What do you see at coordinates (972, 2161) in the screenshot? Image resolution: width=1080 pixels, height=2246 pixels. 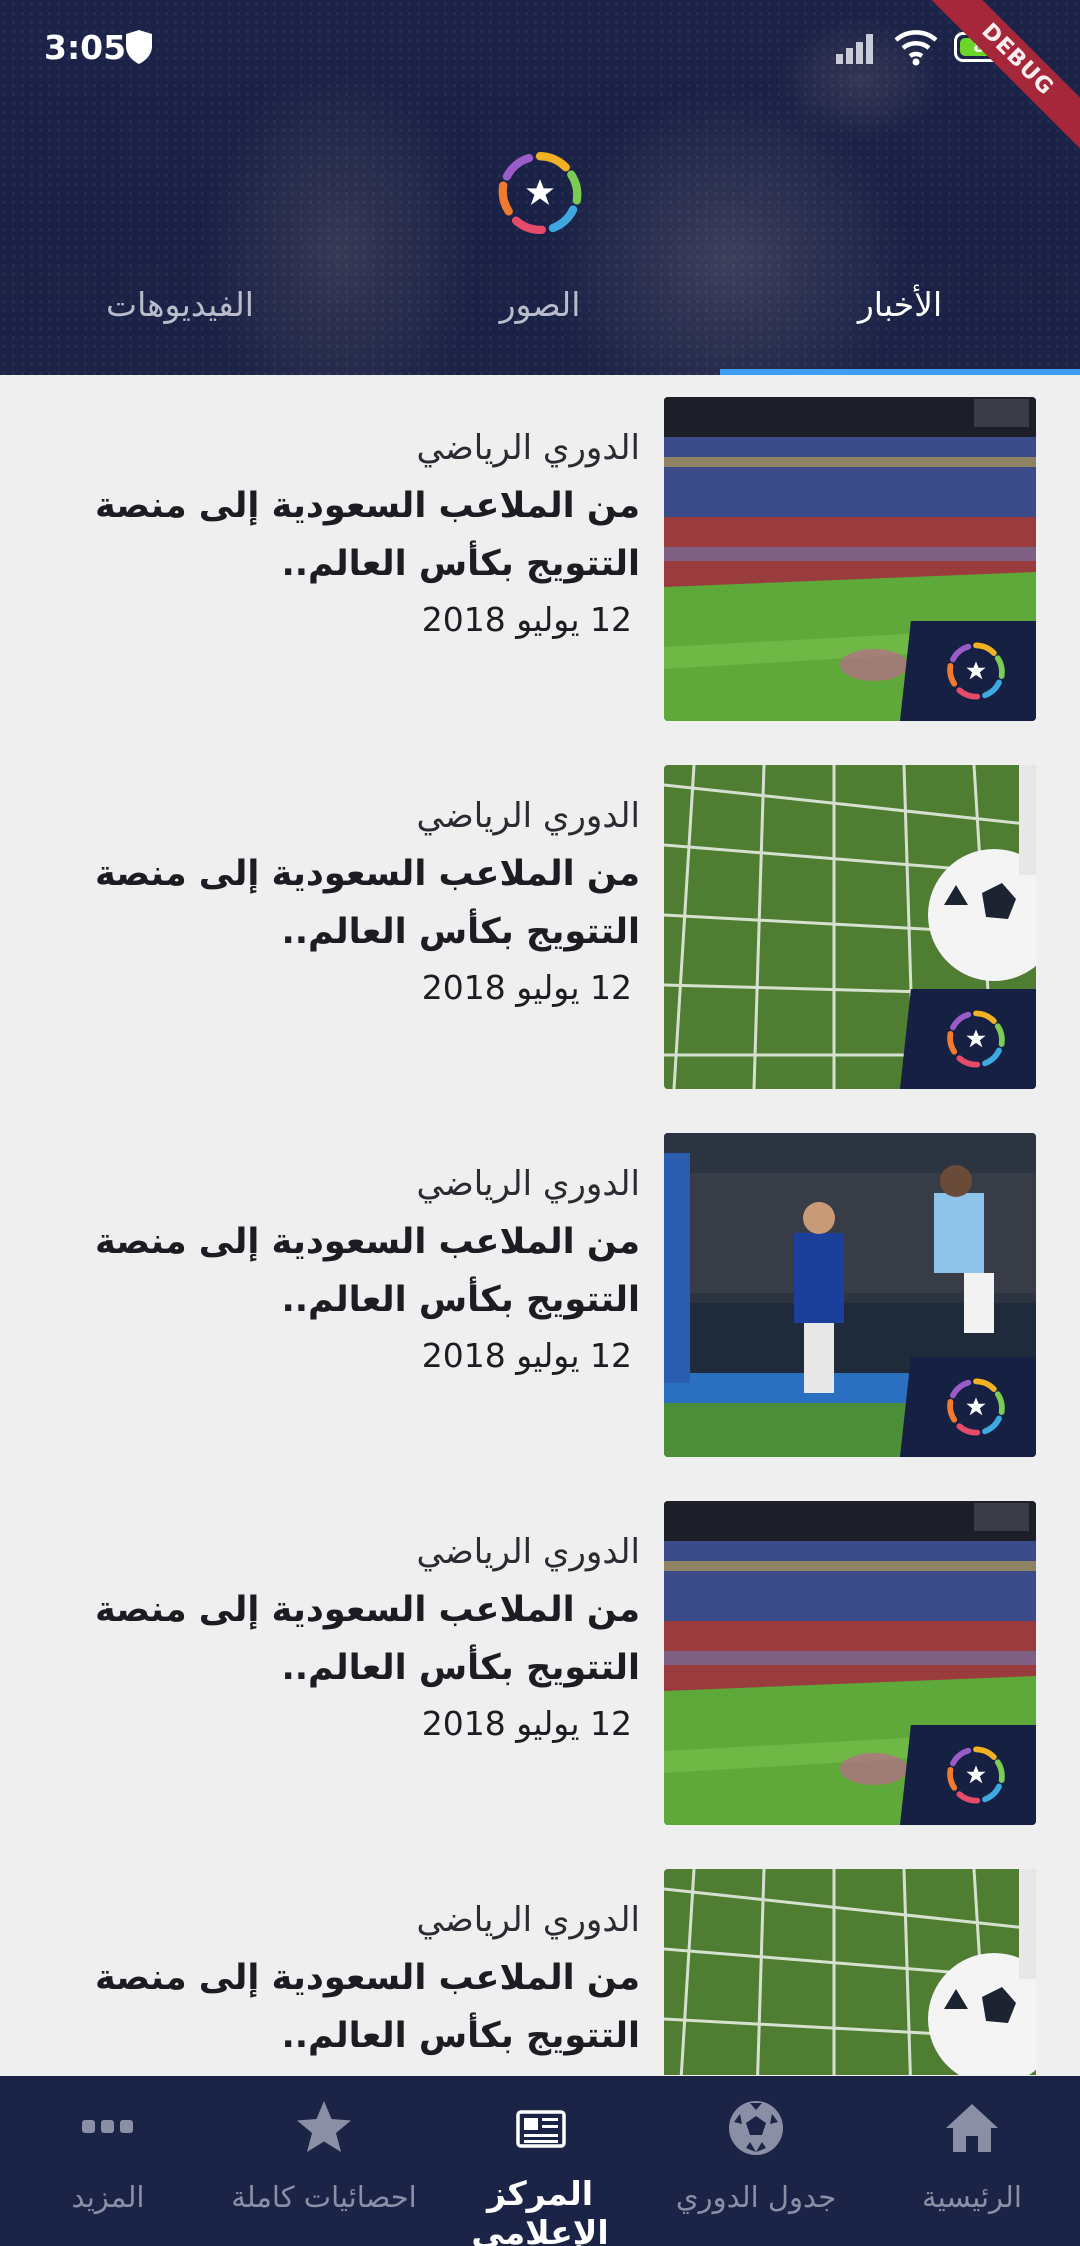 I see `nav-item-home: الرئيسية` at bounding box center [972, 2161].